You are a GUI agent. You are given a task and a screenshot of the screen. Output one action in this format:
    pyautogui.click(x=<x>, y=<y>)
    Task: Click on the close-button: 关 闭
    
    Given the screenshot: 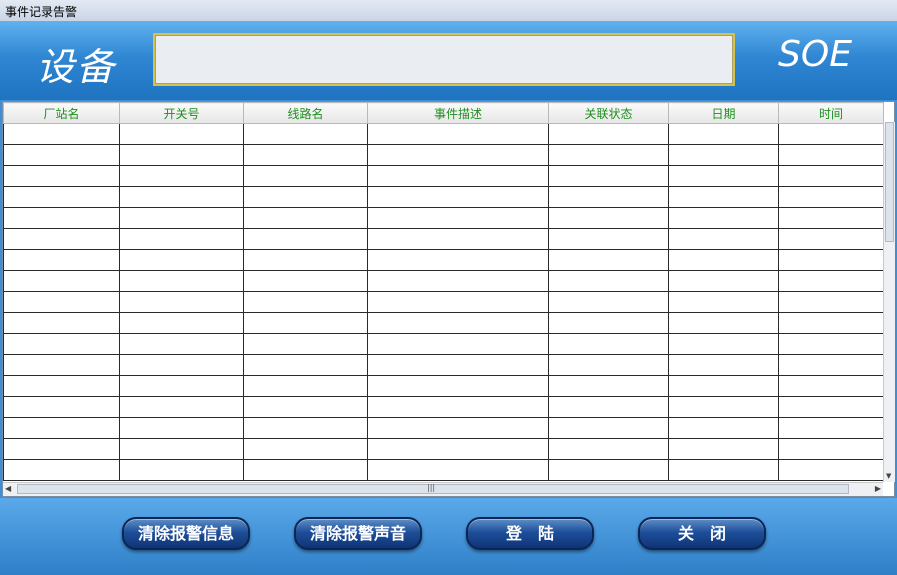 What is the action you would take?
    pyautogui.click(x=702, y=533)
    